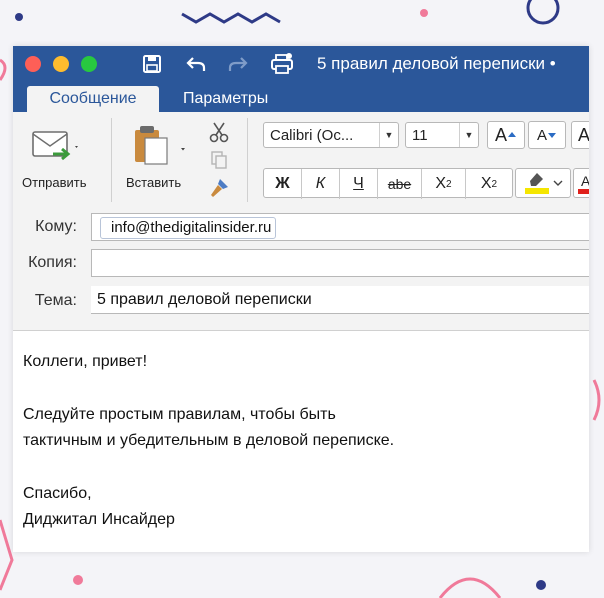 This screenshot has height=598, width=604. What do you see at coordinates (301, 64) in the screenshot?
I see `title-bar: 5 правил деловой переписки •` at bounding box center [301, 64].